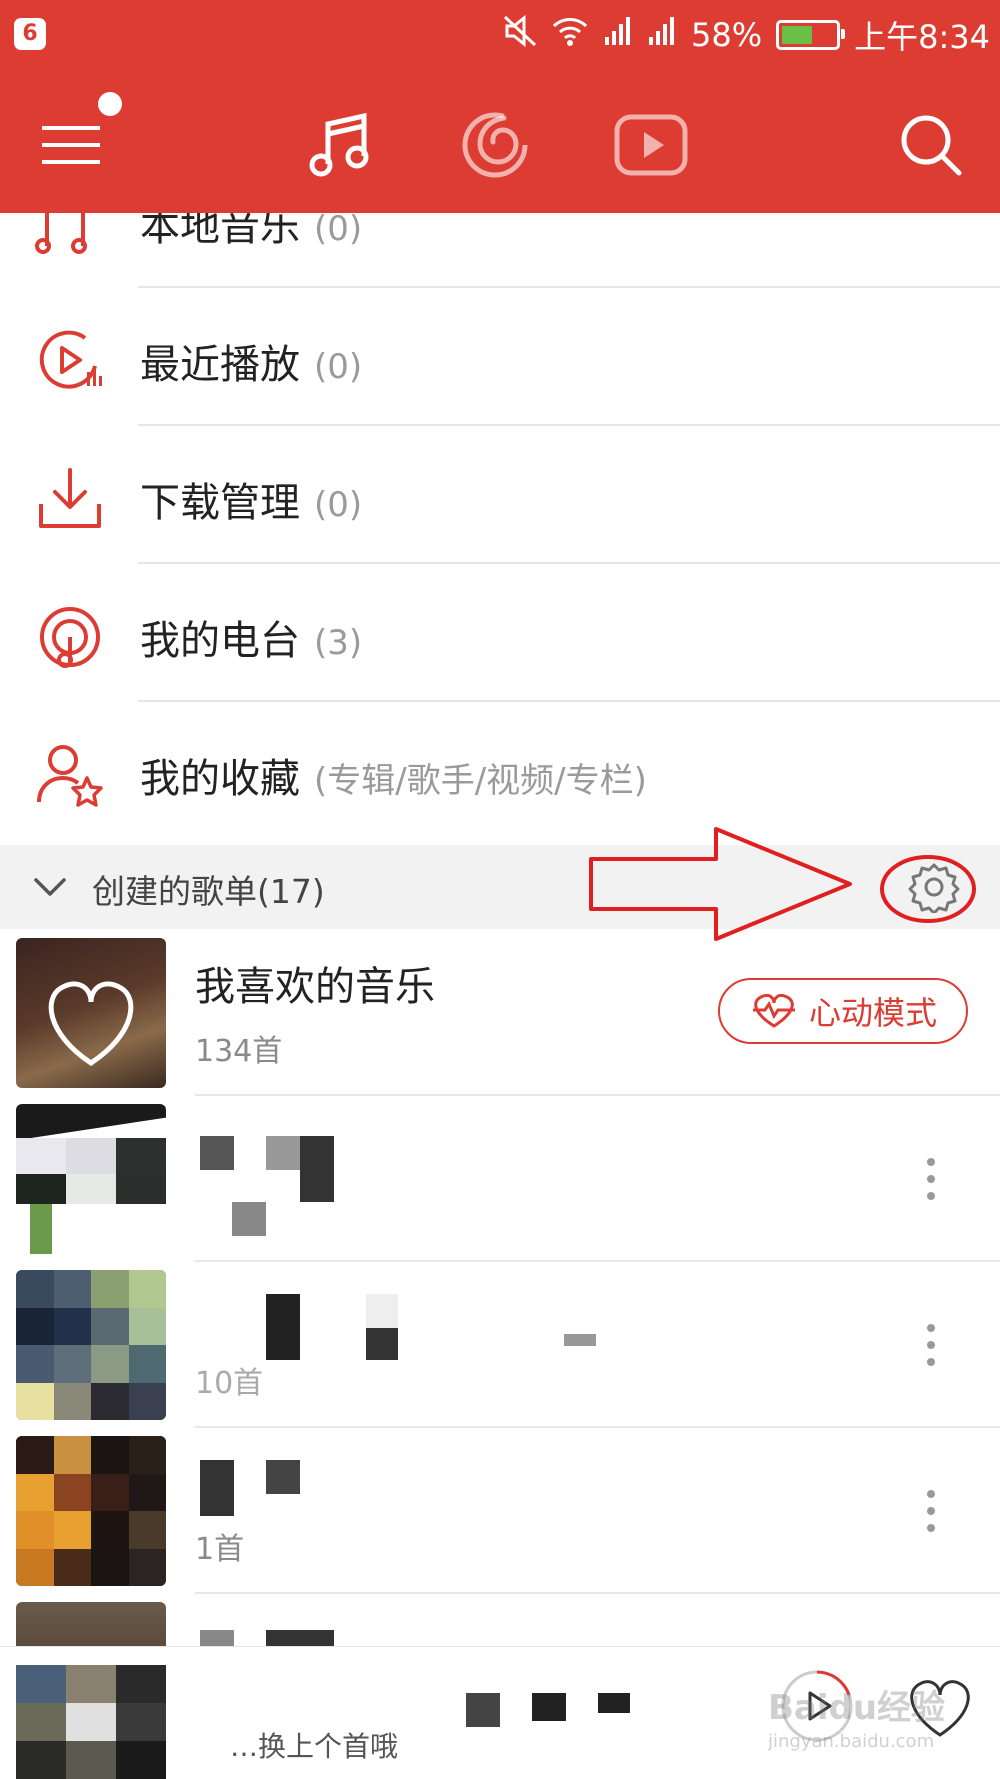 The width and height of the screenshot is (1000, 1779). What do you see at coordinates (811, 35) in the screenshot?
I see `battery-icon` at bounding box center [811, 35].